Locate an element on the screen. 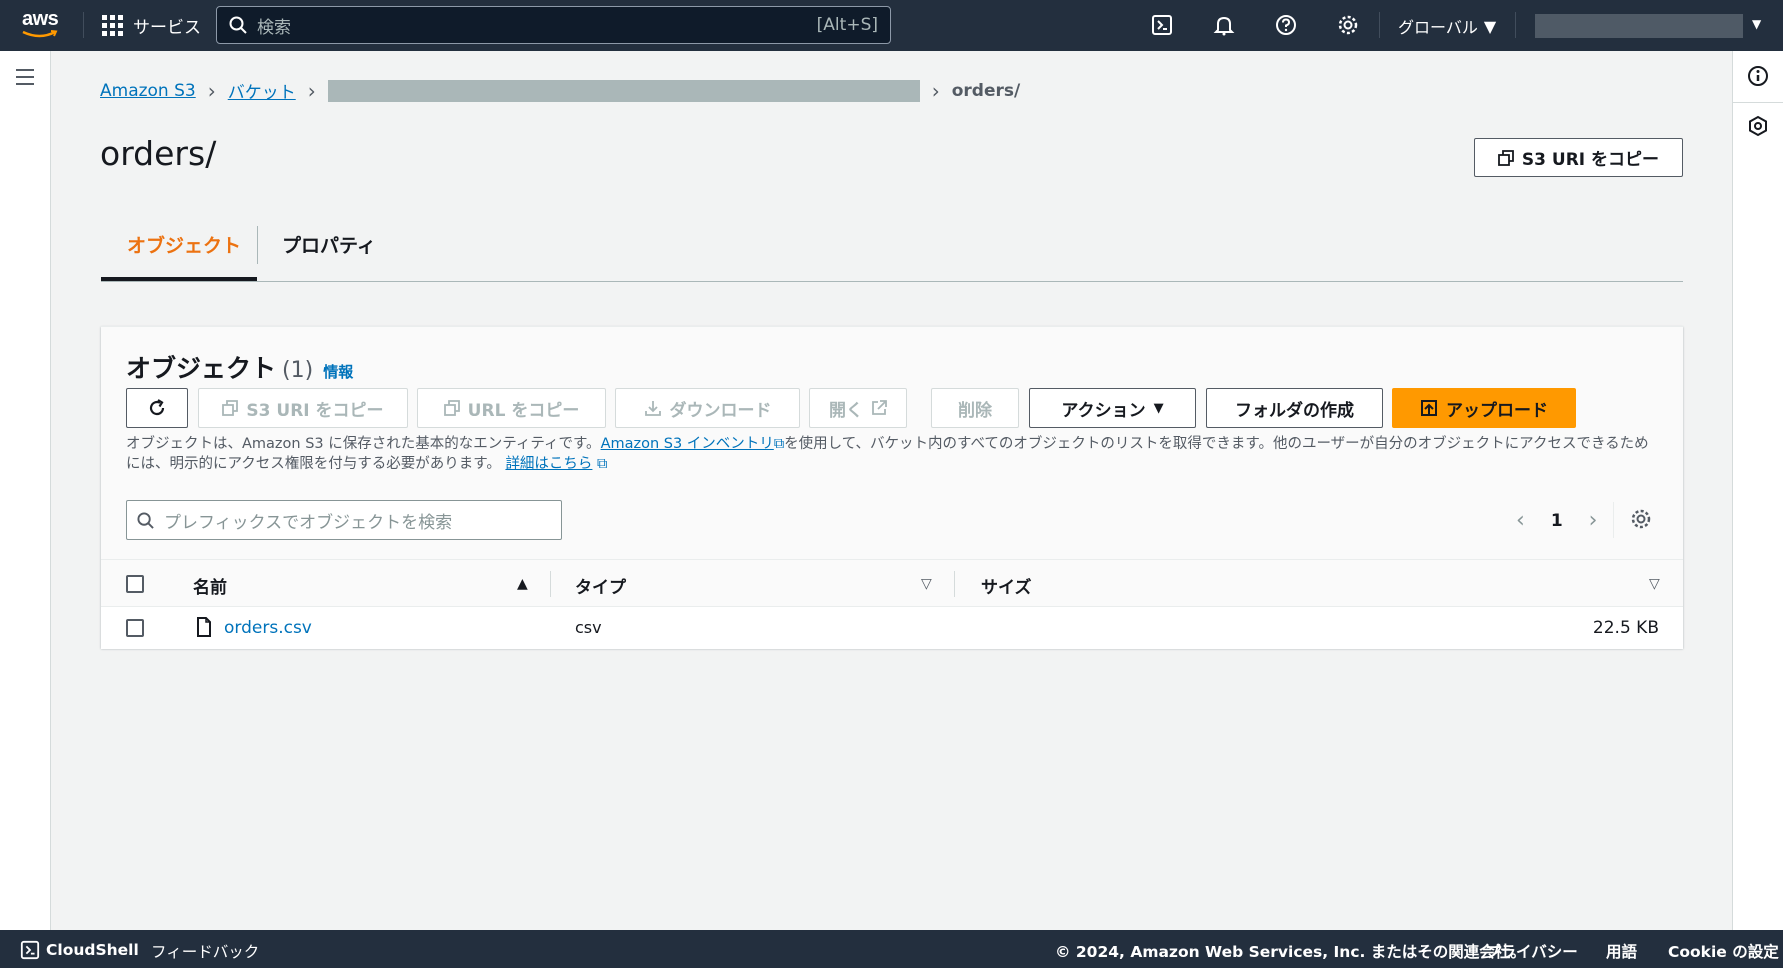 The height and width of the screenshot is (968, 1783). search-placeholder: 検索 is located at coordinates (274, 27).